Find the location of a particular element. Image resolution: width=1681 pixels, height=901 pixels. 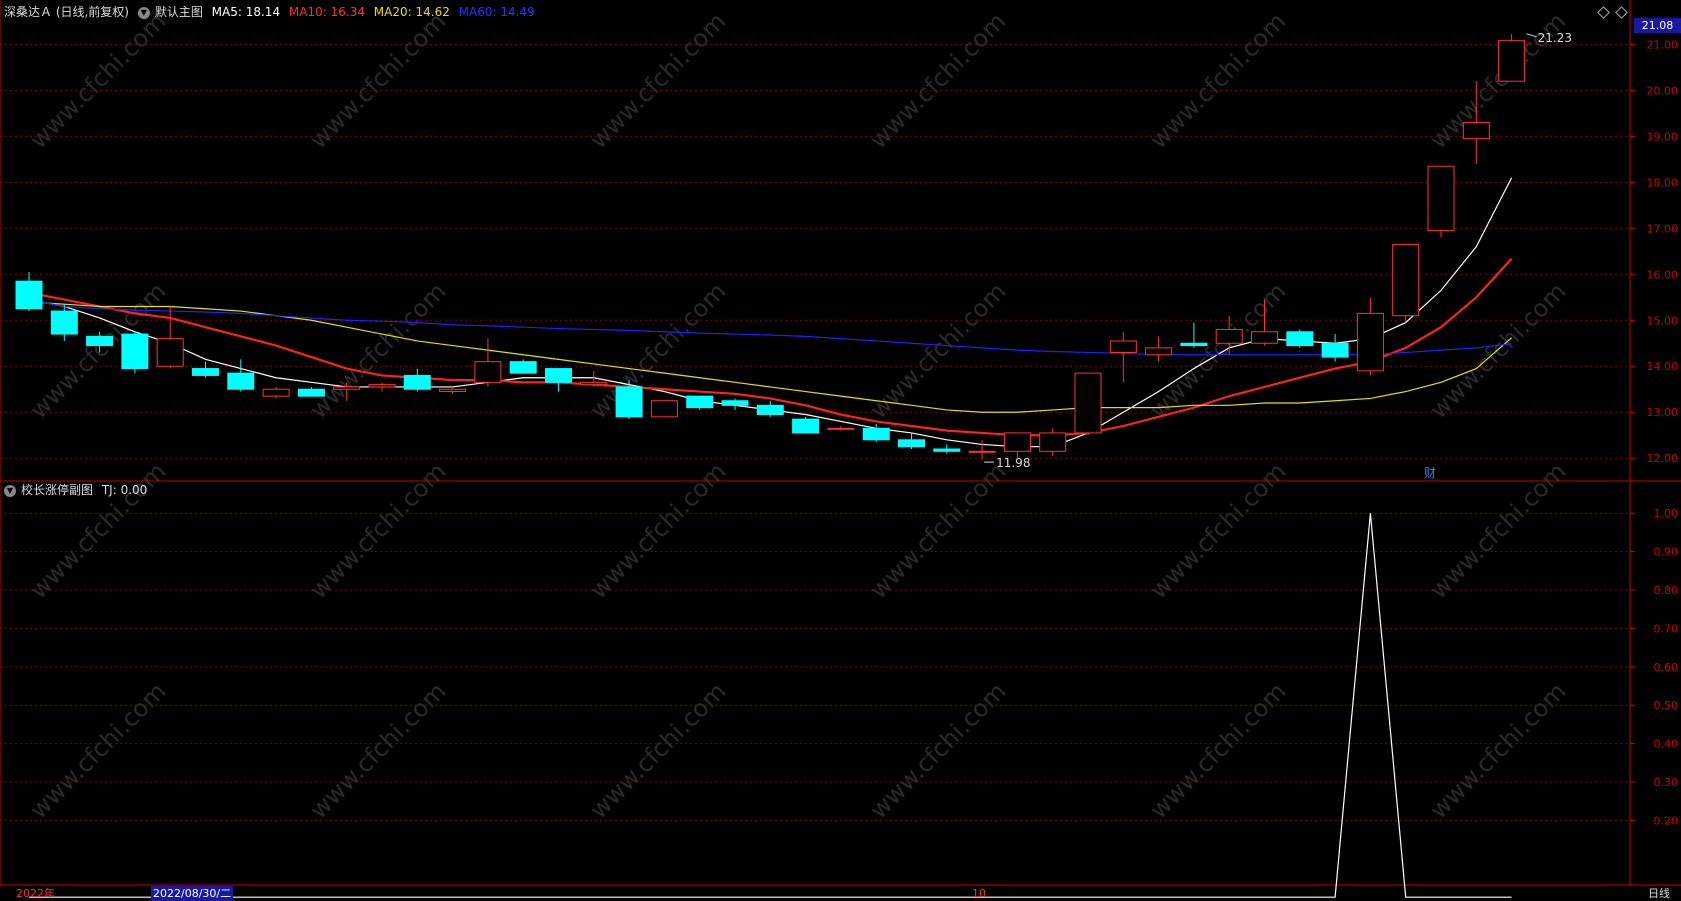

ma60-line is located at coordinates (770, 327).